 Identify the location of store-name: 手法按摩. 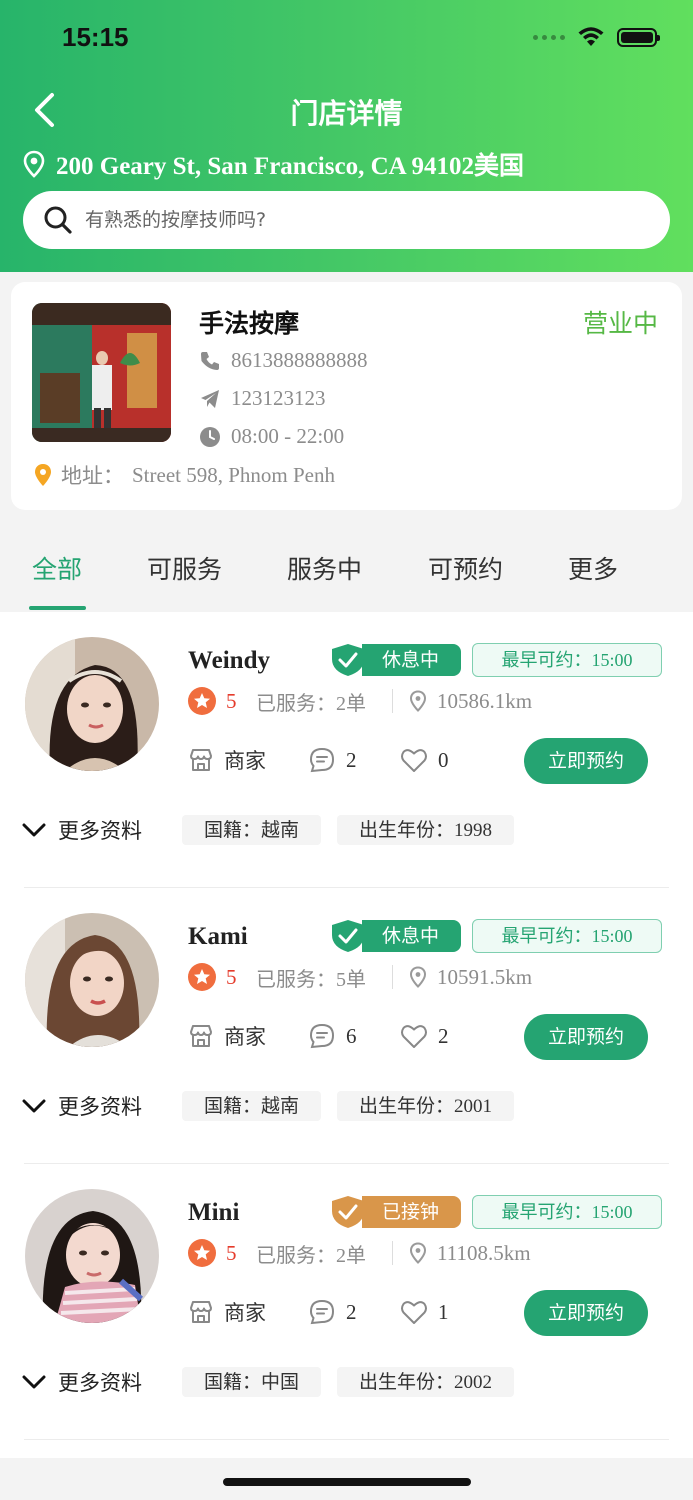
(249, 323).